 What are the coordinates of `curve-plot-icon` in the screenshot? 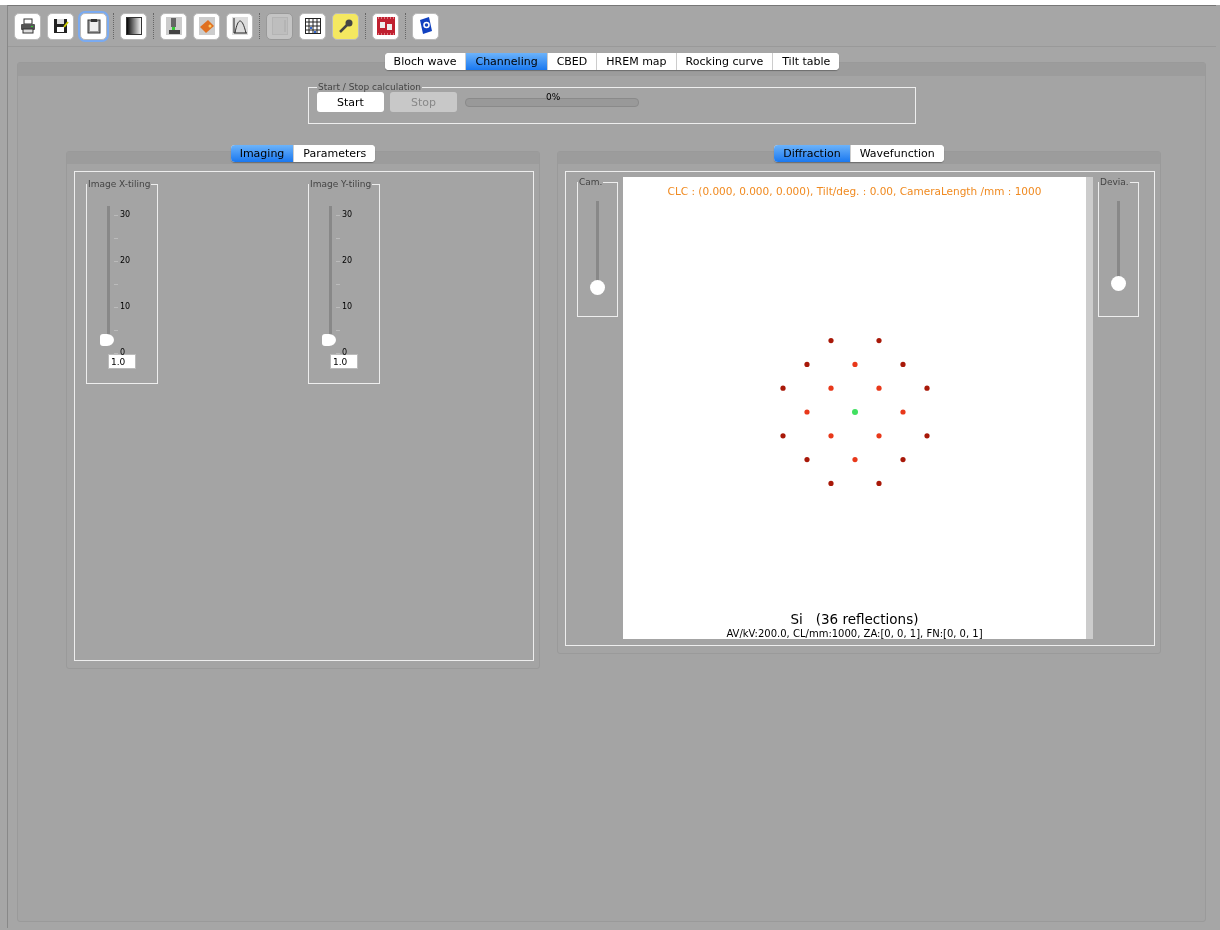 It's located at (239, 26).